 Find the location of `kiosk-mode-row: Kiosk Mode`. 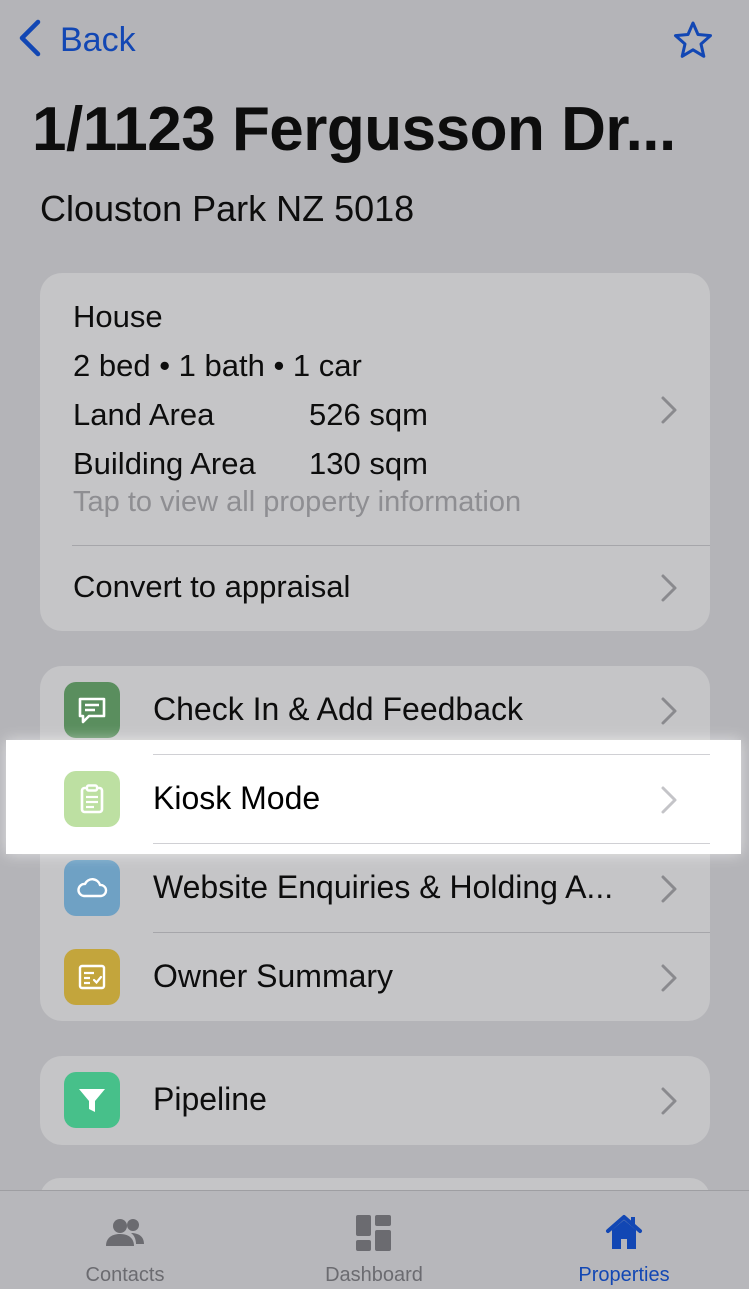

kiosk-mode-row: Kiosk Mode is located at coordinates (375, 799).